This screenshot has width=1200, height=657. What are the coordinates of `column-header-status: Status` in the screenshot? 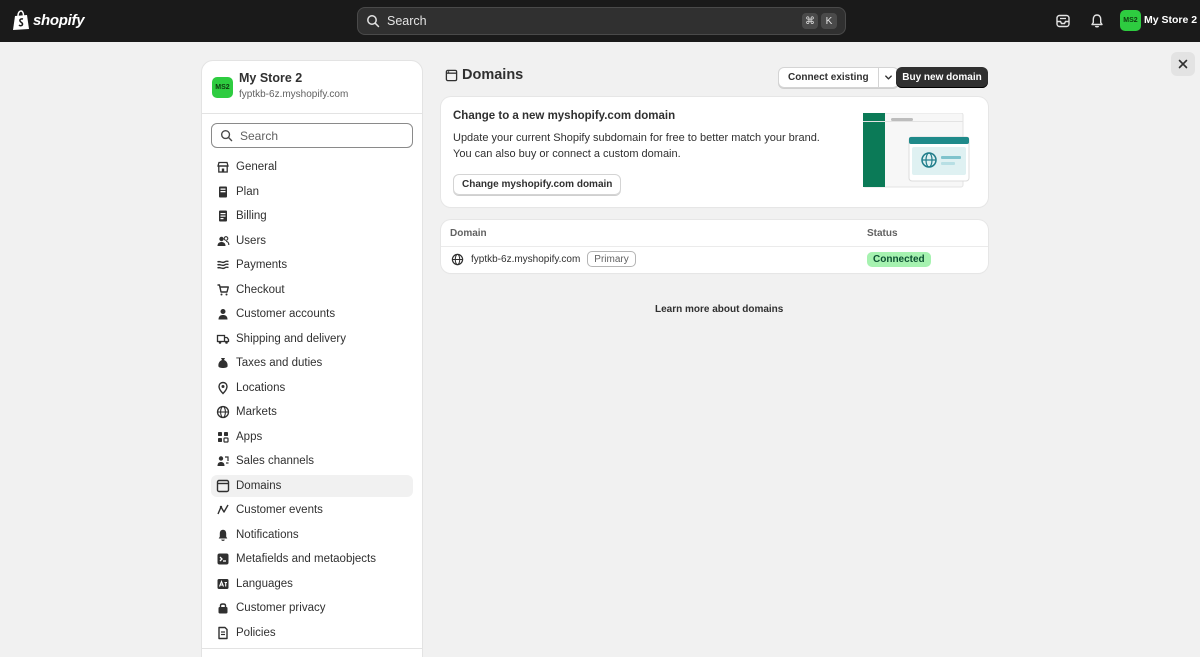 It's located at (882, 233).